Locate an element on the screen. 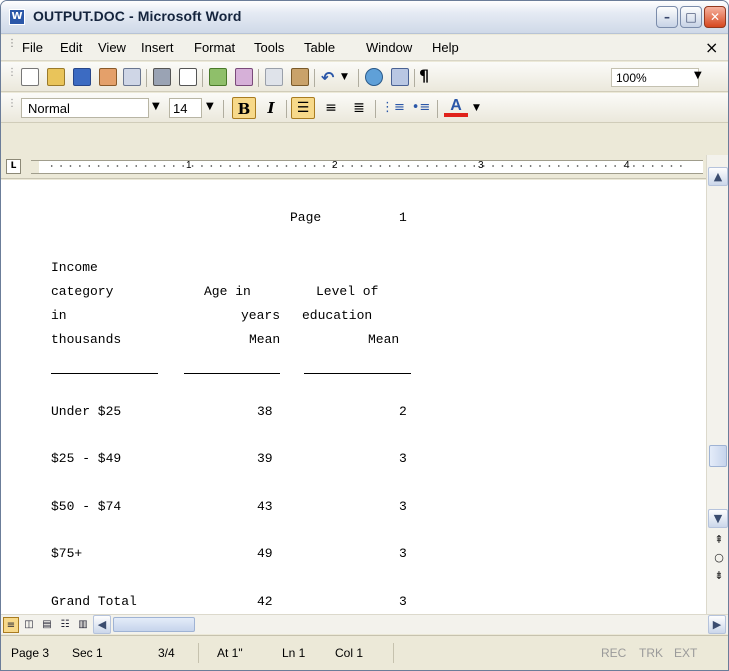  menu-file: File is located at coordinates (32, 47).